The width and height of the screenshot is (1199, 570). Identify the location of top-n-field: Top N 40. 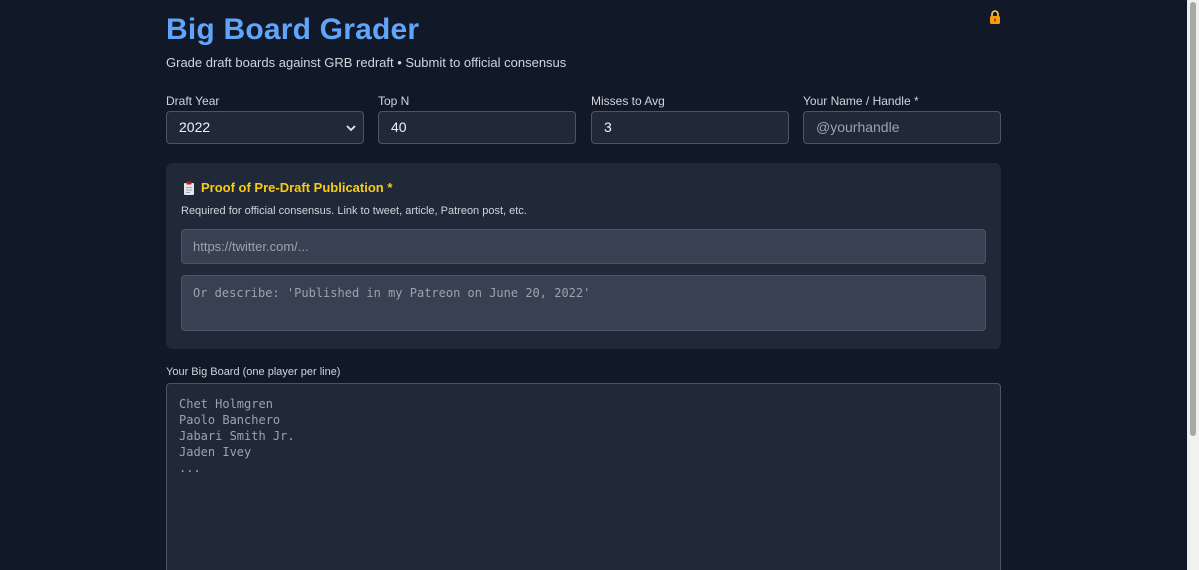
(477, 119).